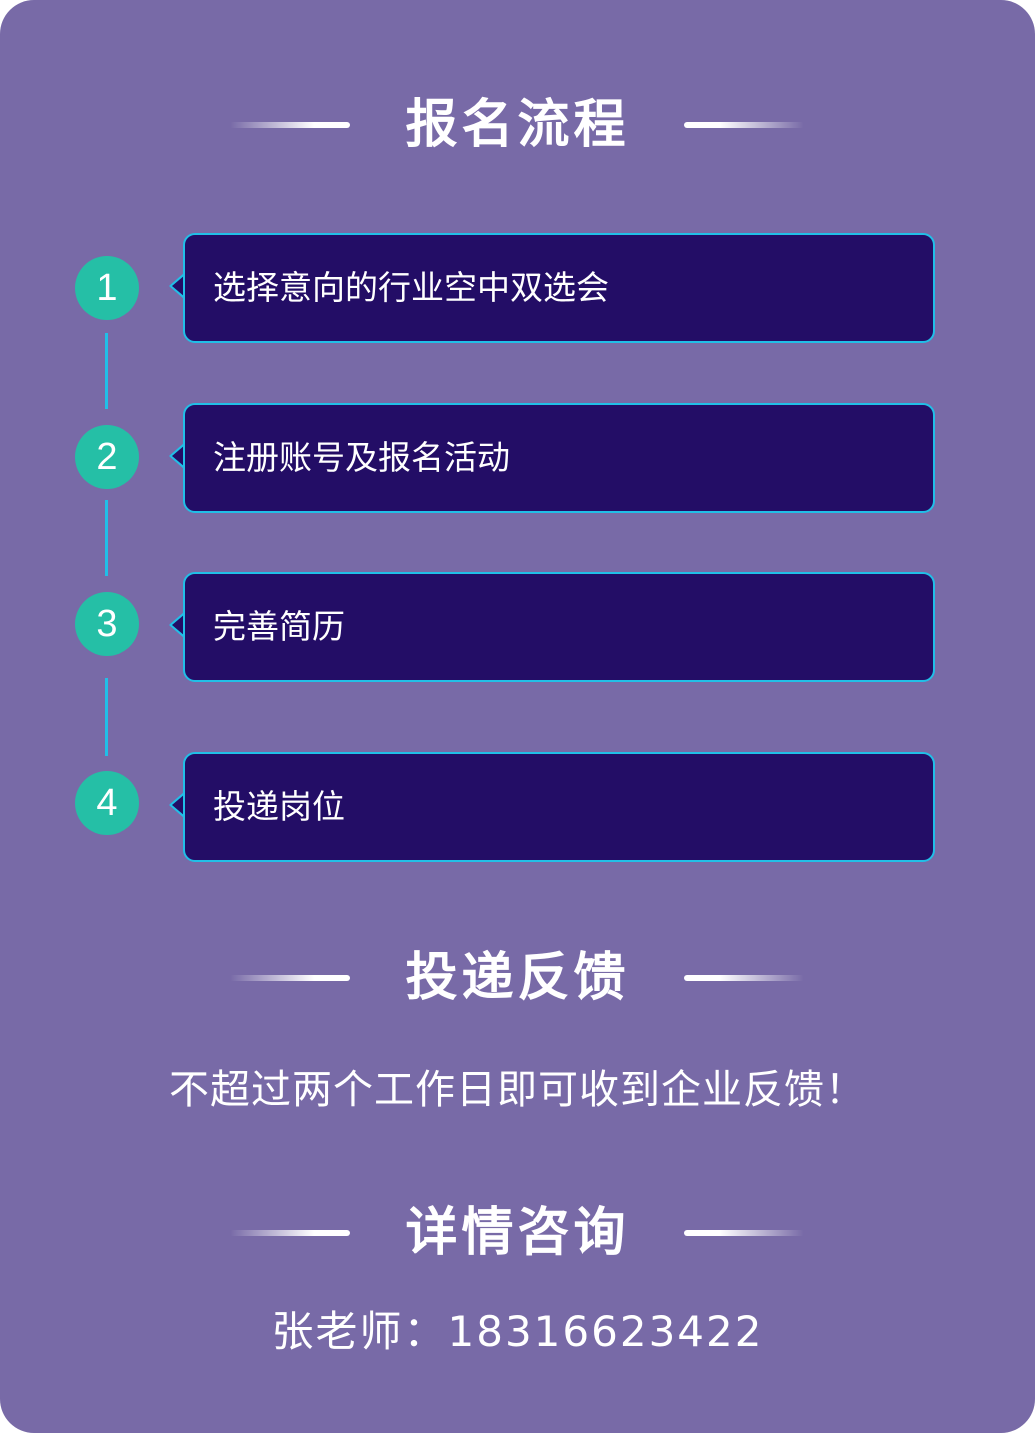  Describe the element at coordinates (107, 288) in the screenshot. I see `step-number-badge: 1` at that location.